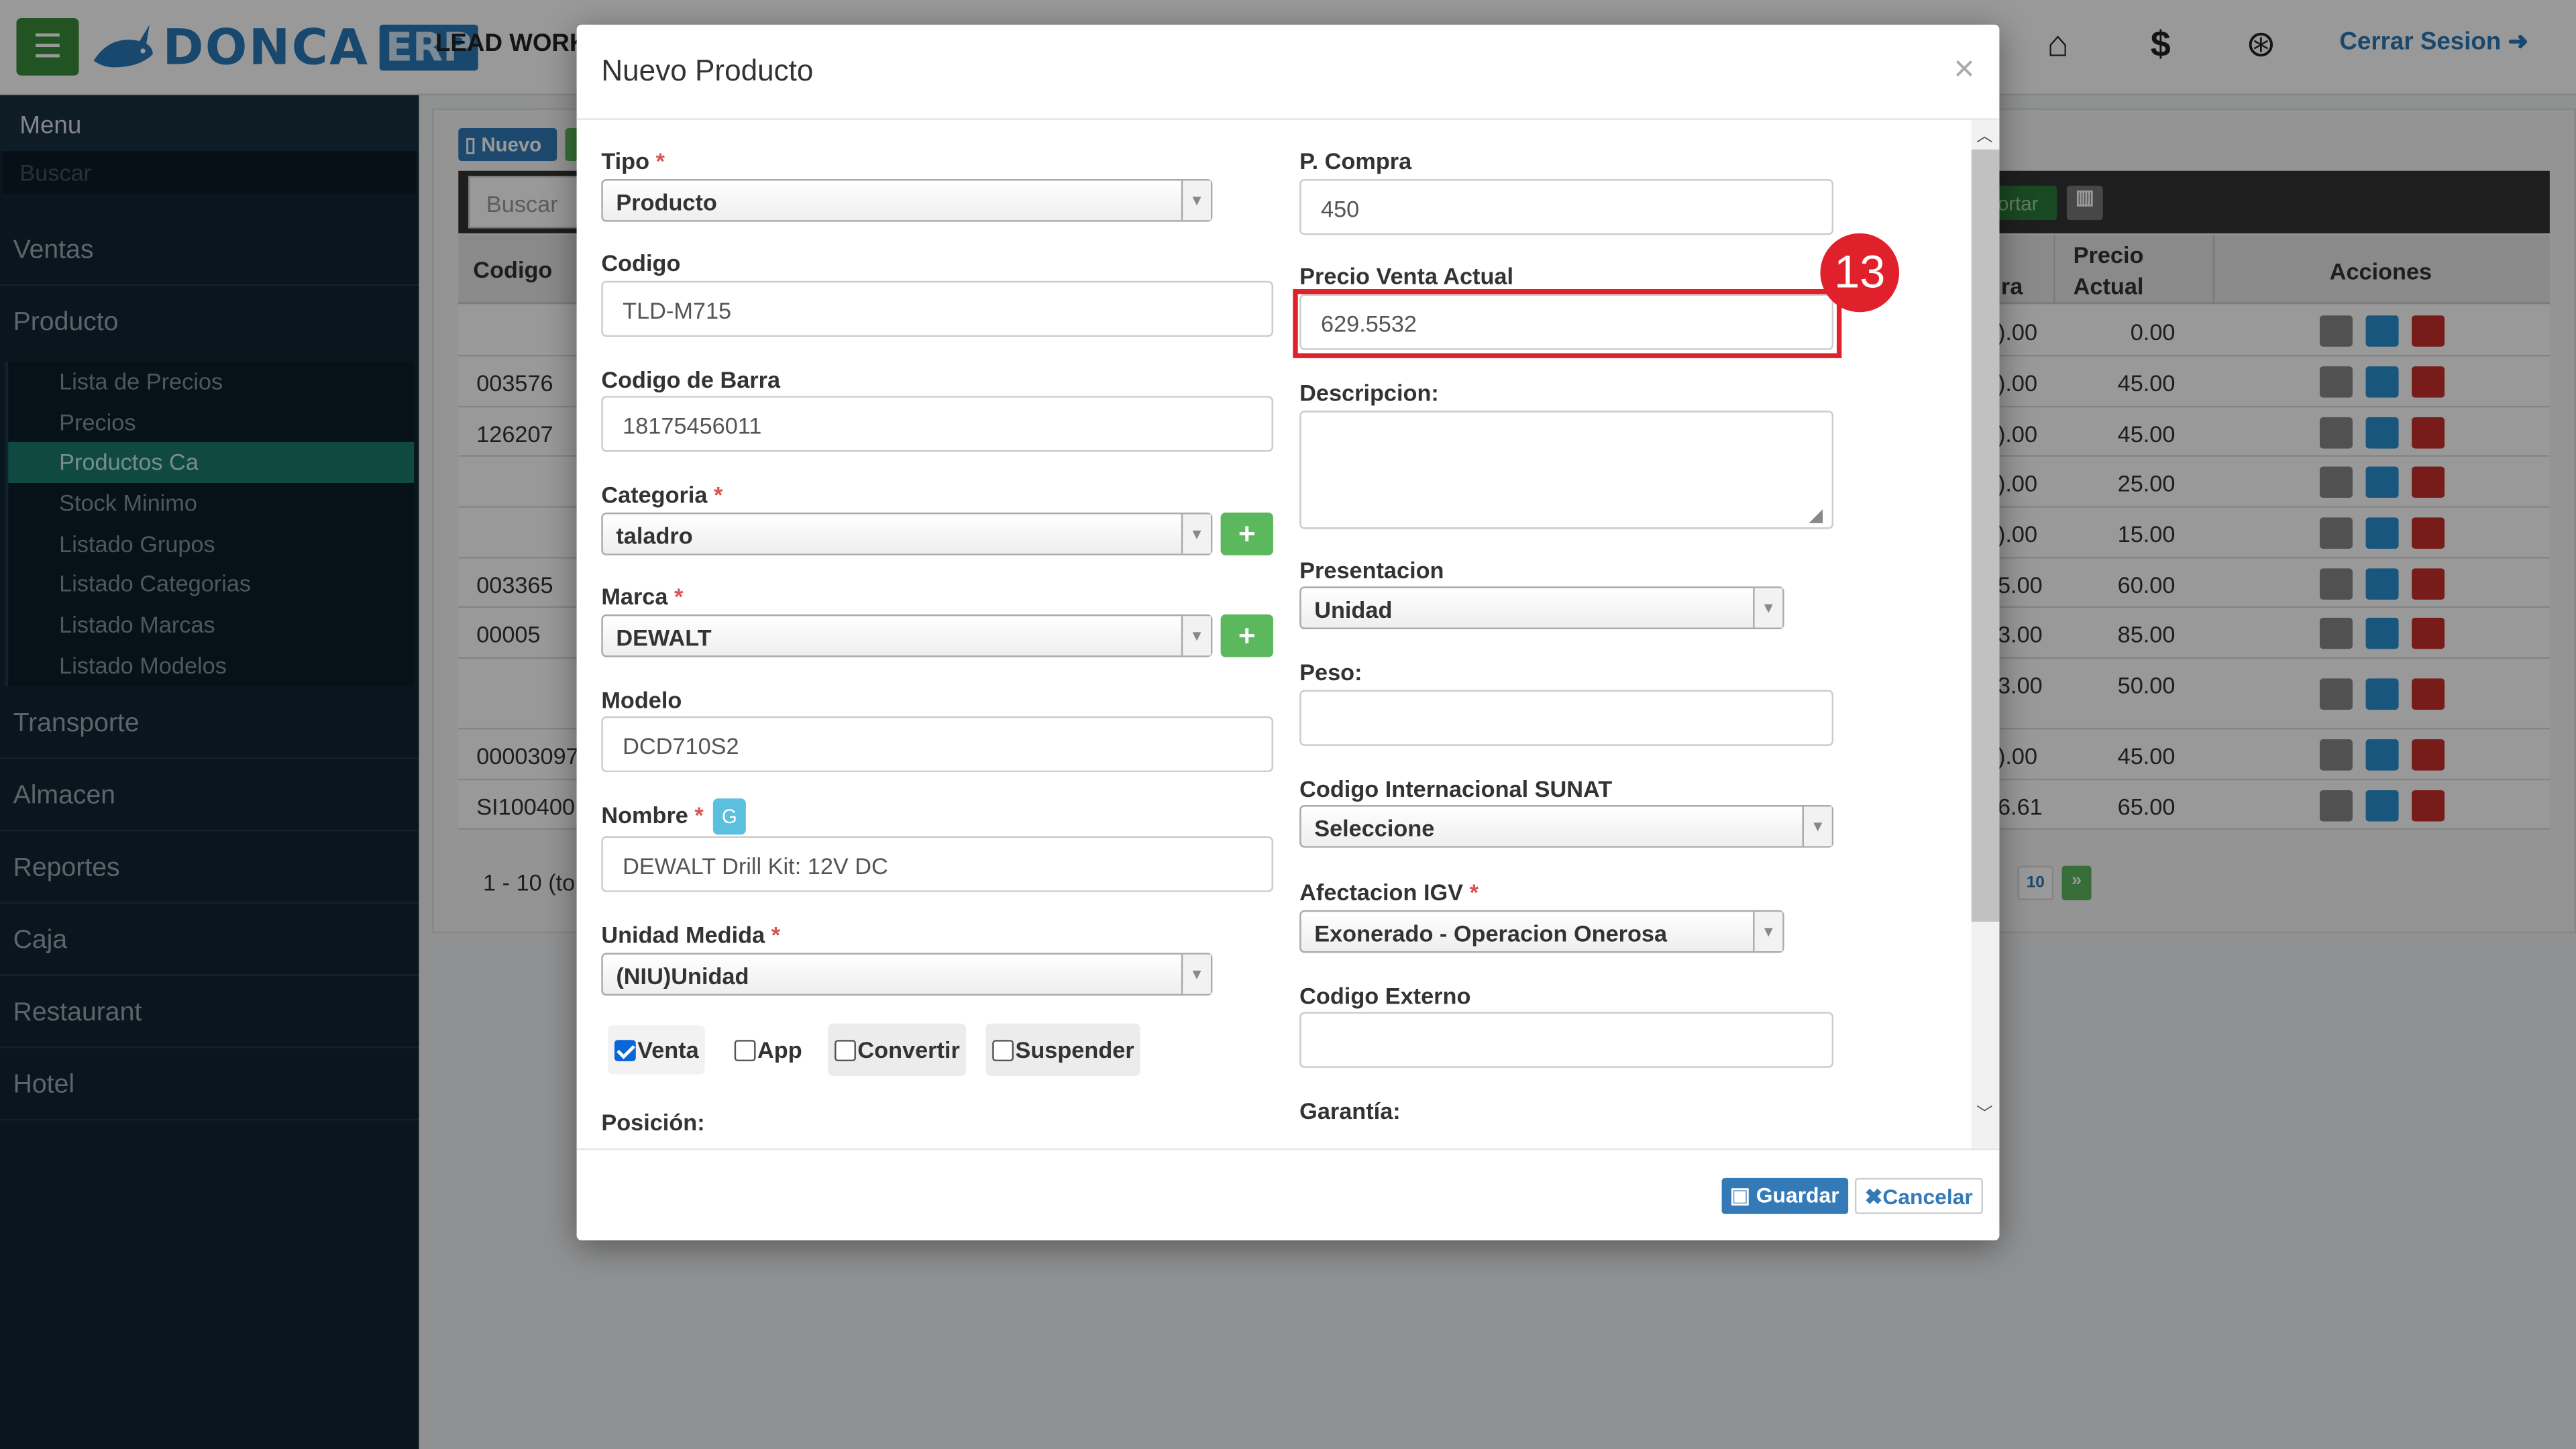 The height and width of the screenshot is (1449, 2576). I want to click on presentacion-select: Unidad ▼, so click(1541, 607).